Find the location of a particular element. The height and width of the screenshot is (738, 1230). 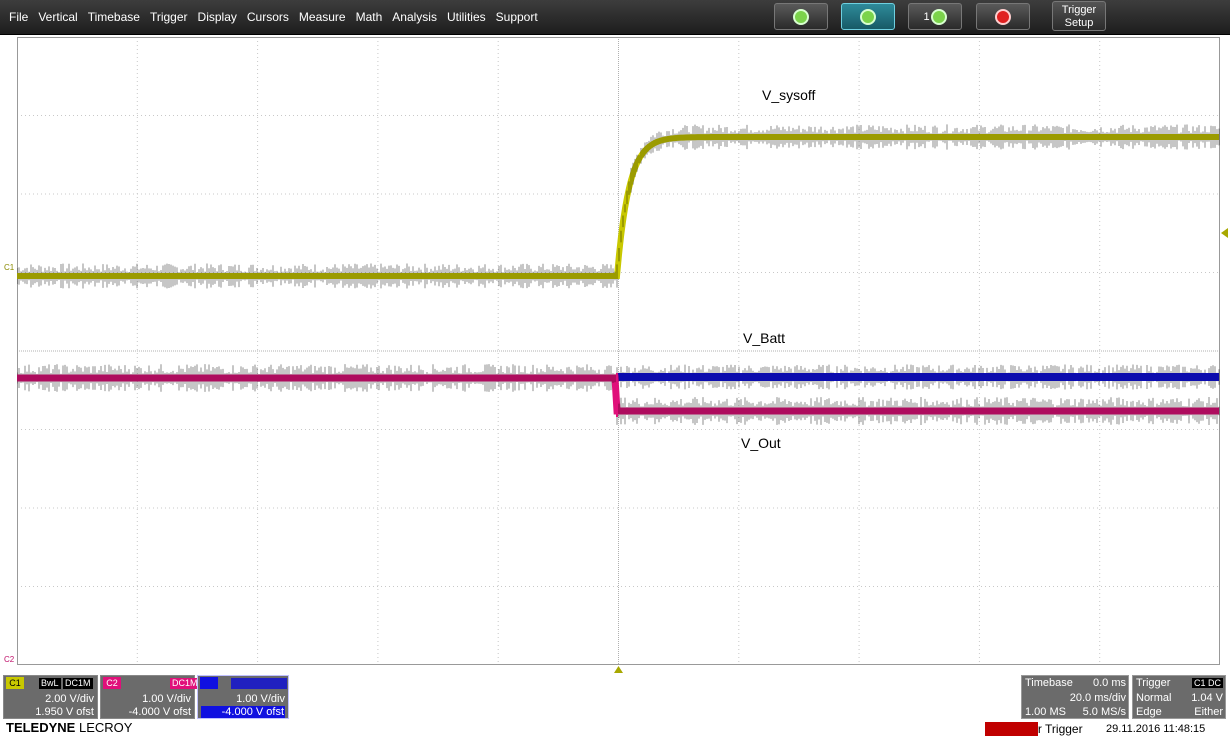

timebase-rate: 5.0 MS/s is located at coordinates (1104, 712).